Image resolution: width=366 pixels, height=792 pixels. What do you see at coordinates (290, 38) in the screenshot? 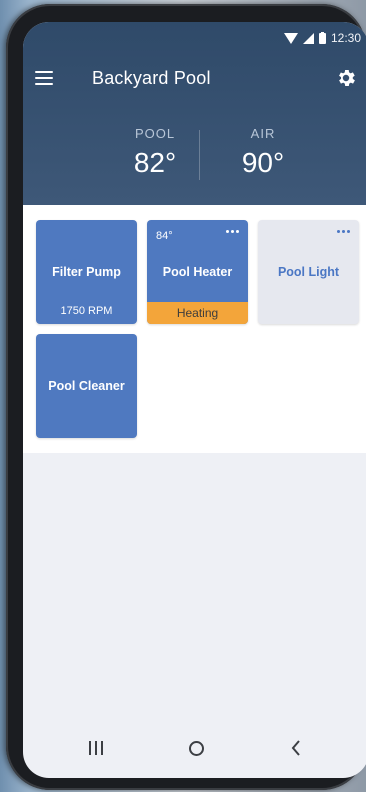
I see `wifi-icon` at bounding box center [290, 38].